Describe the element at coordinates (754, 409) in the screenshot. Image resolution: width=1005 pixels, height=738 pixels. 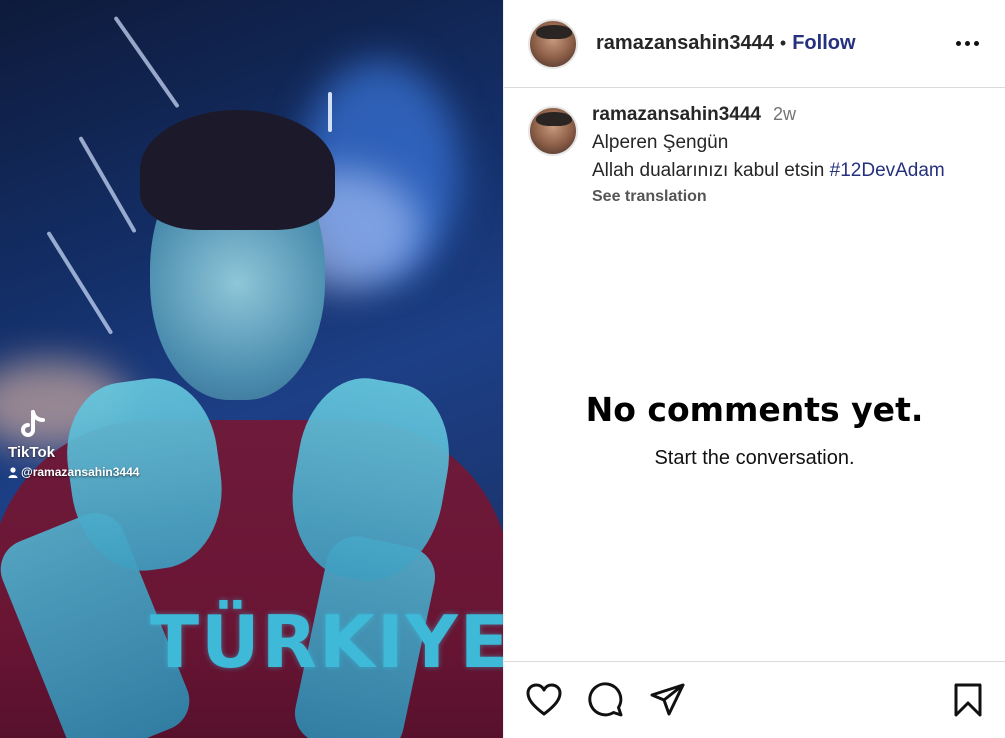
I see `empty-title: No comments yet.` at that location.